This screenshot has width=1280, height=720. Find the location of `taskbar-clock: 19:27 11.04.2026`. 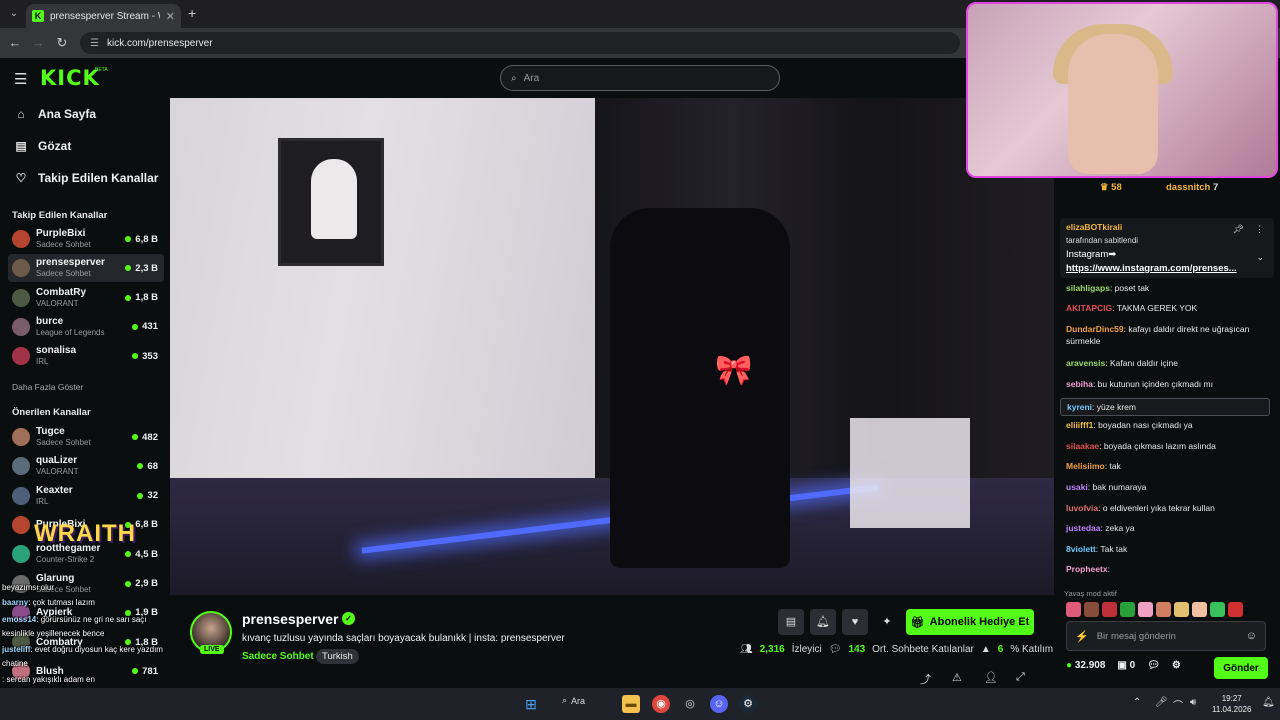

taskbar-clock: 19:27 11.04.2026 is located at coordinates (1231, 704).